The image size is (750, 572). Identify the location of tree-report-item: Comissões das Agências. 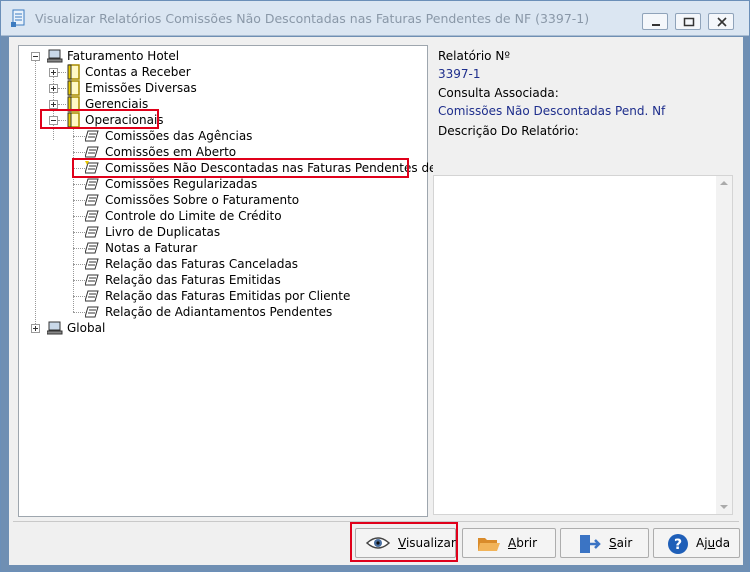
(243, 136).